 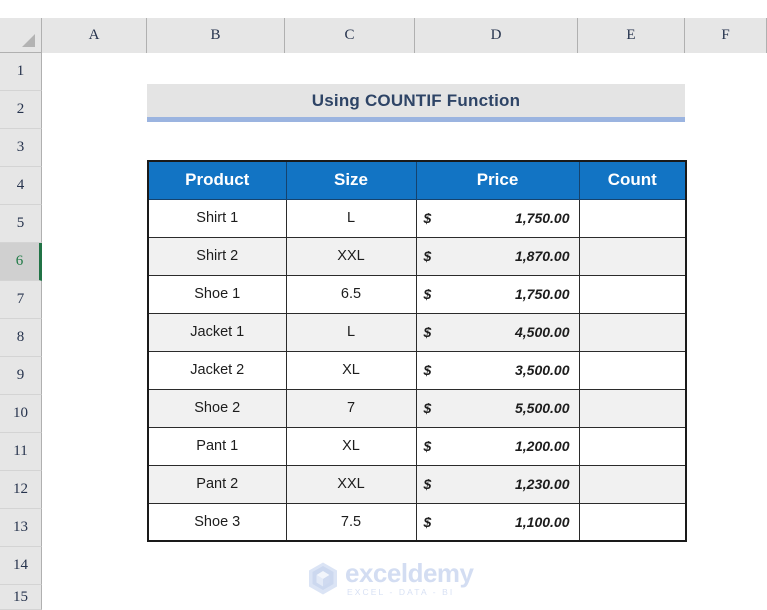 I want to click on table-row: Jacket 1 L $4,500.00, so click(x=417, y=332).